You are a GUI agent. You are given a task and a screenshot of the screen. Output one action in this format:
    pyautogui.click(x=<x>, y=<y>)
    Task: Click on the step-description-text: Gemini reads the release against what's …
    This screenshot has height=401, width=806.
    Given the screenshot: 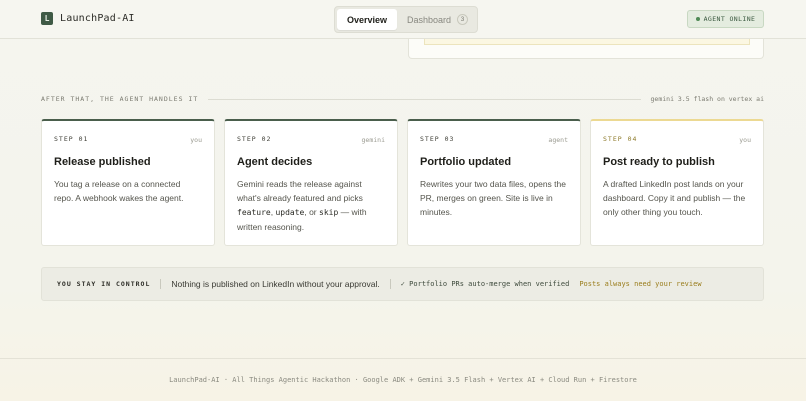 What is the action you would take?
    pyautogui.click(x=300, y=191)
    